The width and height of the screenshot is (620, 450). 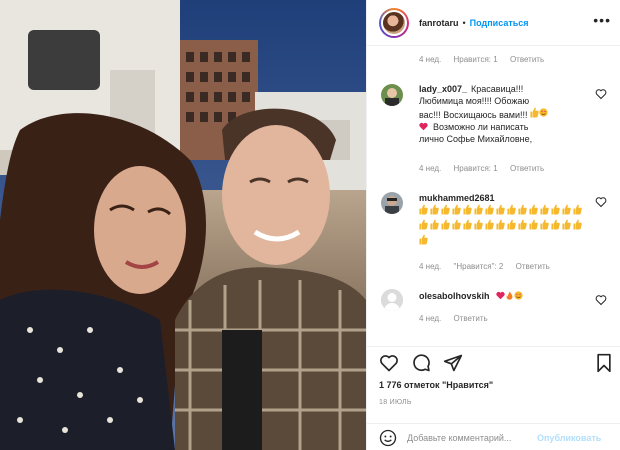 What do you see at coordinates (457, 198) in the screenshot?
I see `comment-username: mukhammed2681` at bounding box center [457, 198].